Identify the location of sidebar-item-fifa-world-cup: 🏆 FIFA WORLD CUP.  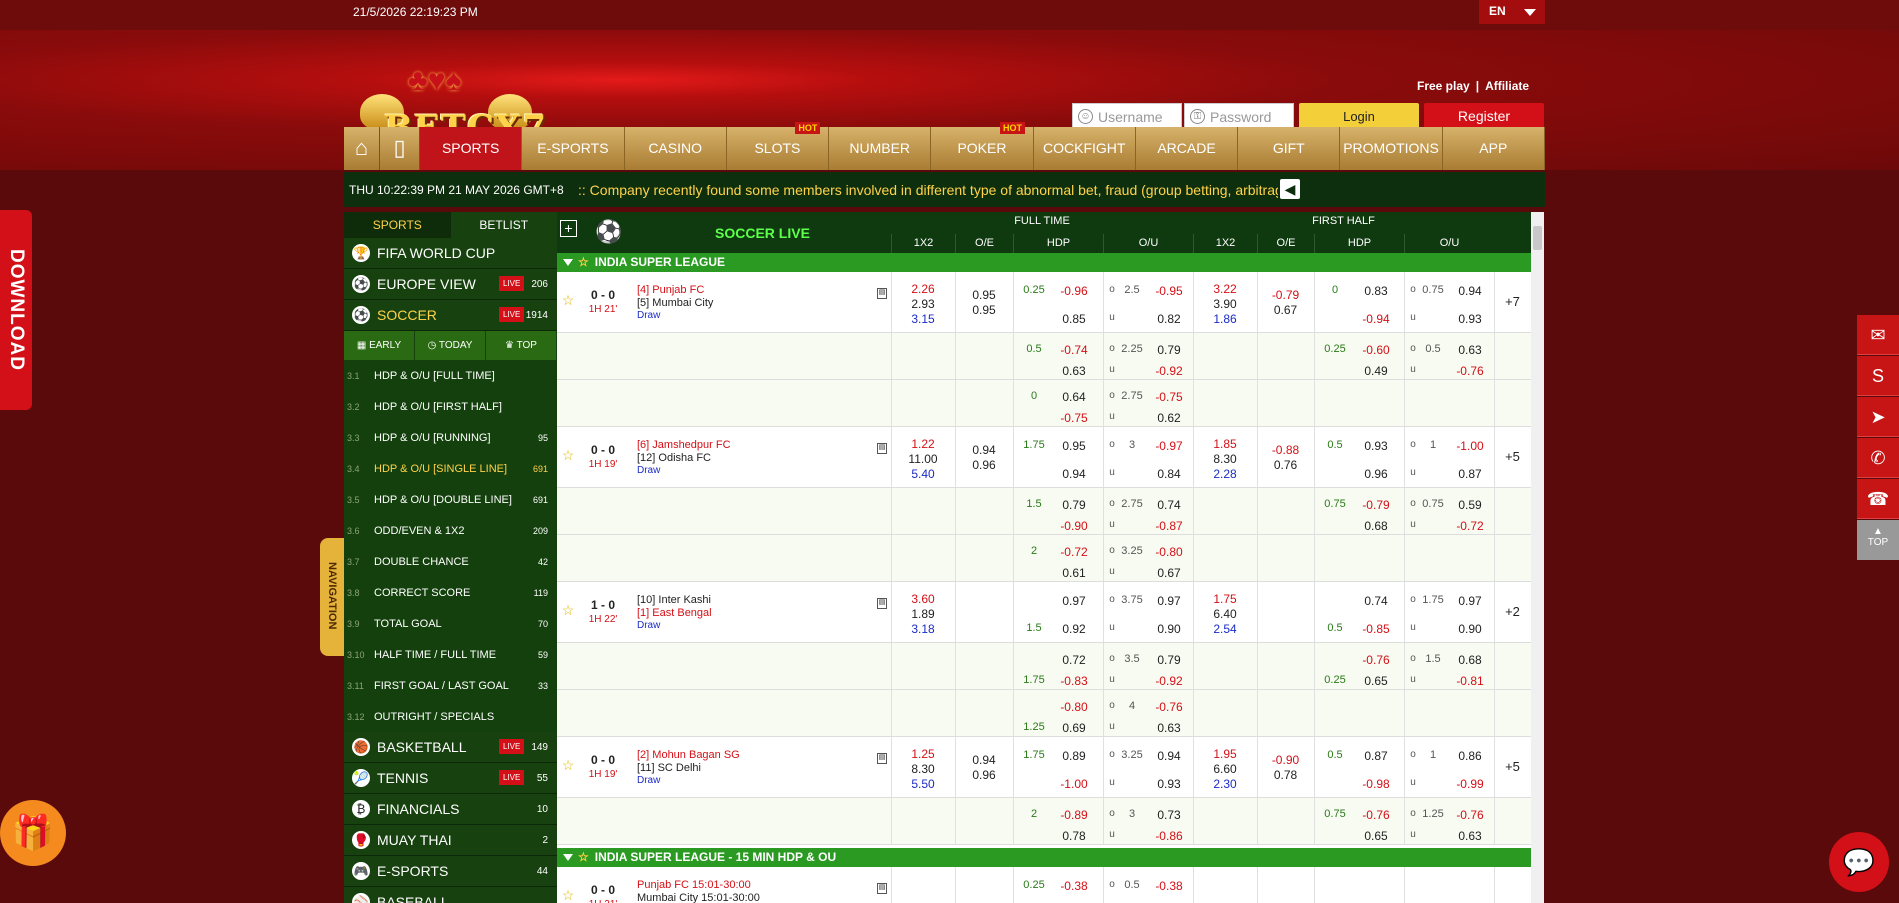
(450, 253).